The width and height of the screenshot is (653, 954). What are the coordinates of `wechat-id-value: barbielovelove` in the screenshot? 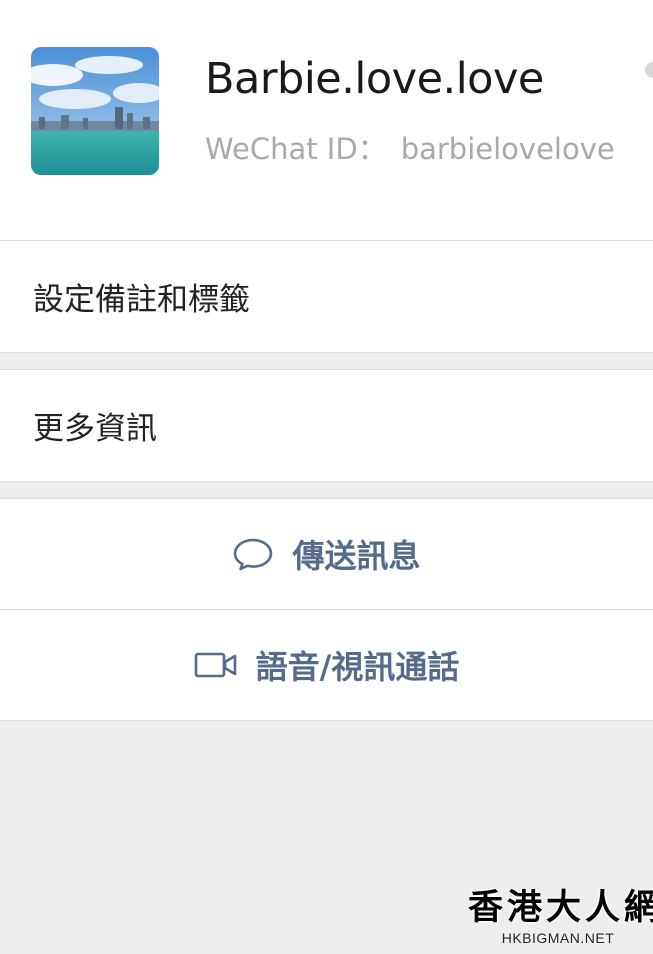 It's located at (507, 149).